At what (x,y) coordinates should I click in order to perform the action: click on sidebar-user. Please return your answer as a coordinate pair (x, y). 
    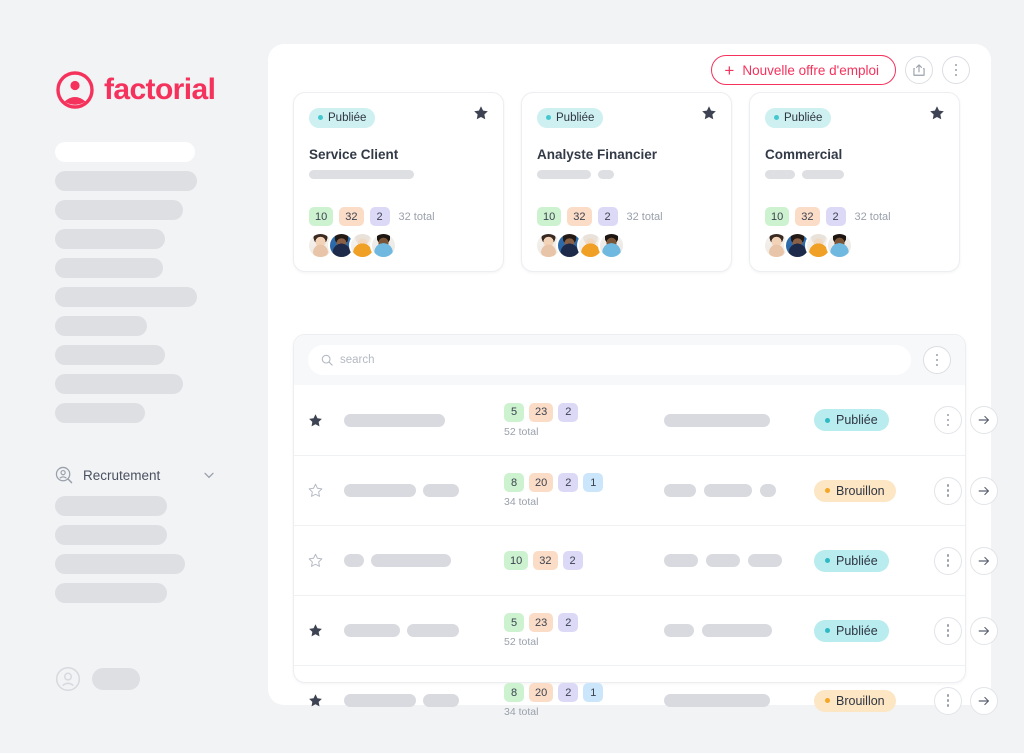
    Looking at the image, I should click on (97, 679).